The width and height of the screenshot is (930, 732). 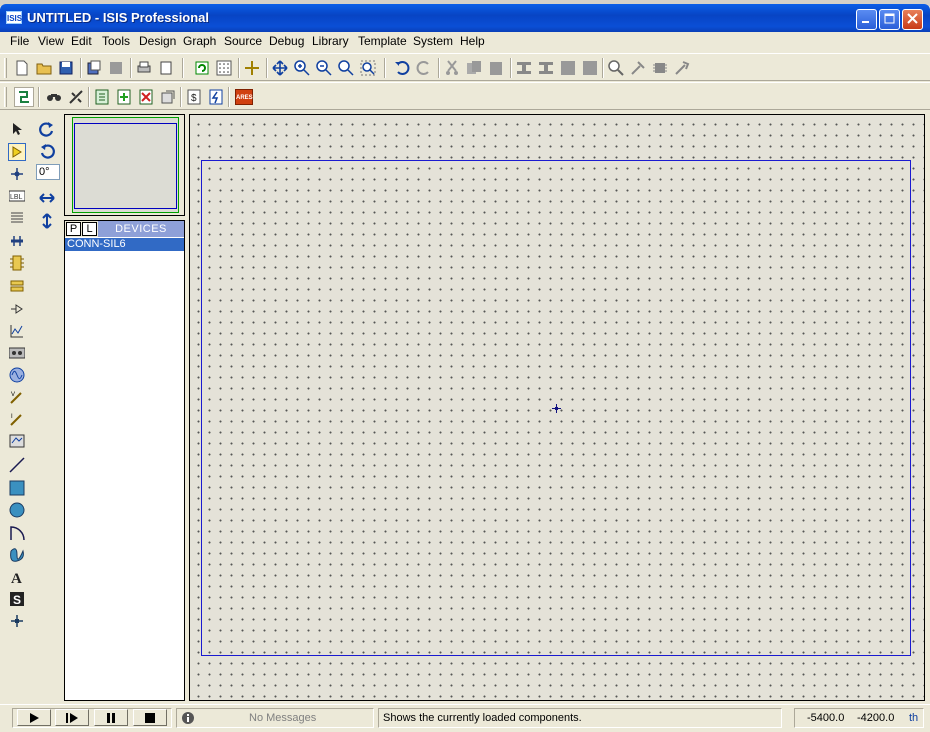 I want to click on grid-icon, so click(x=224, y=68).